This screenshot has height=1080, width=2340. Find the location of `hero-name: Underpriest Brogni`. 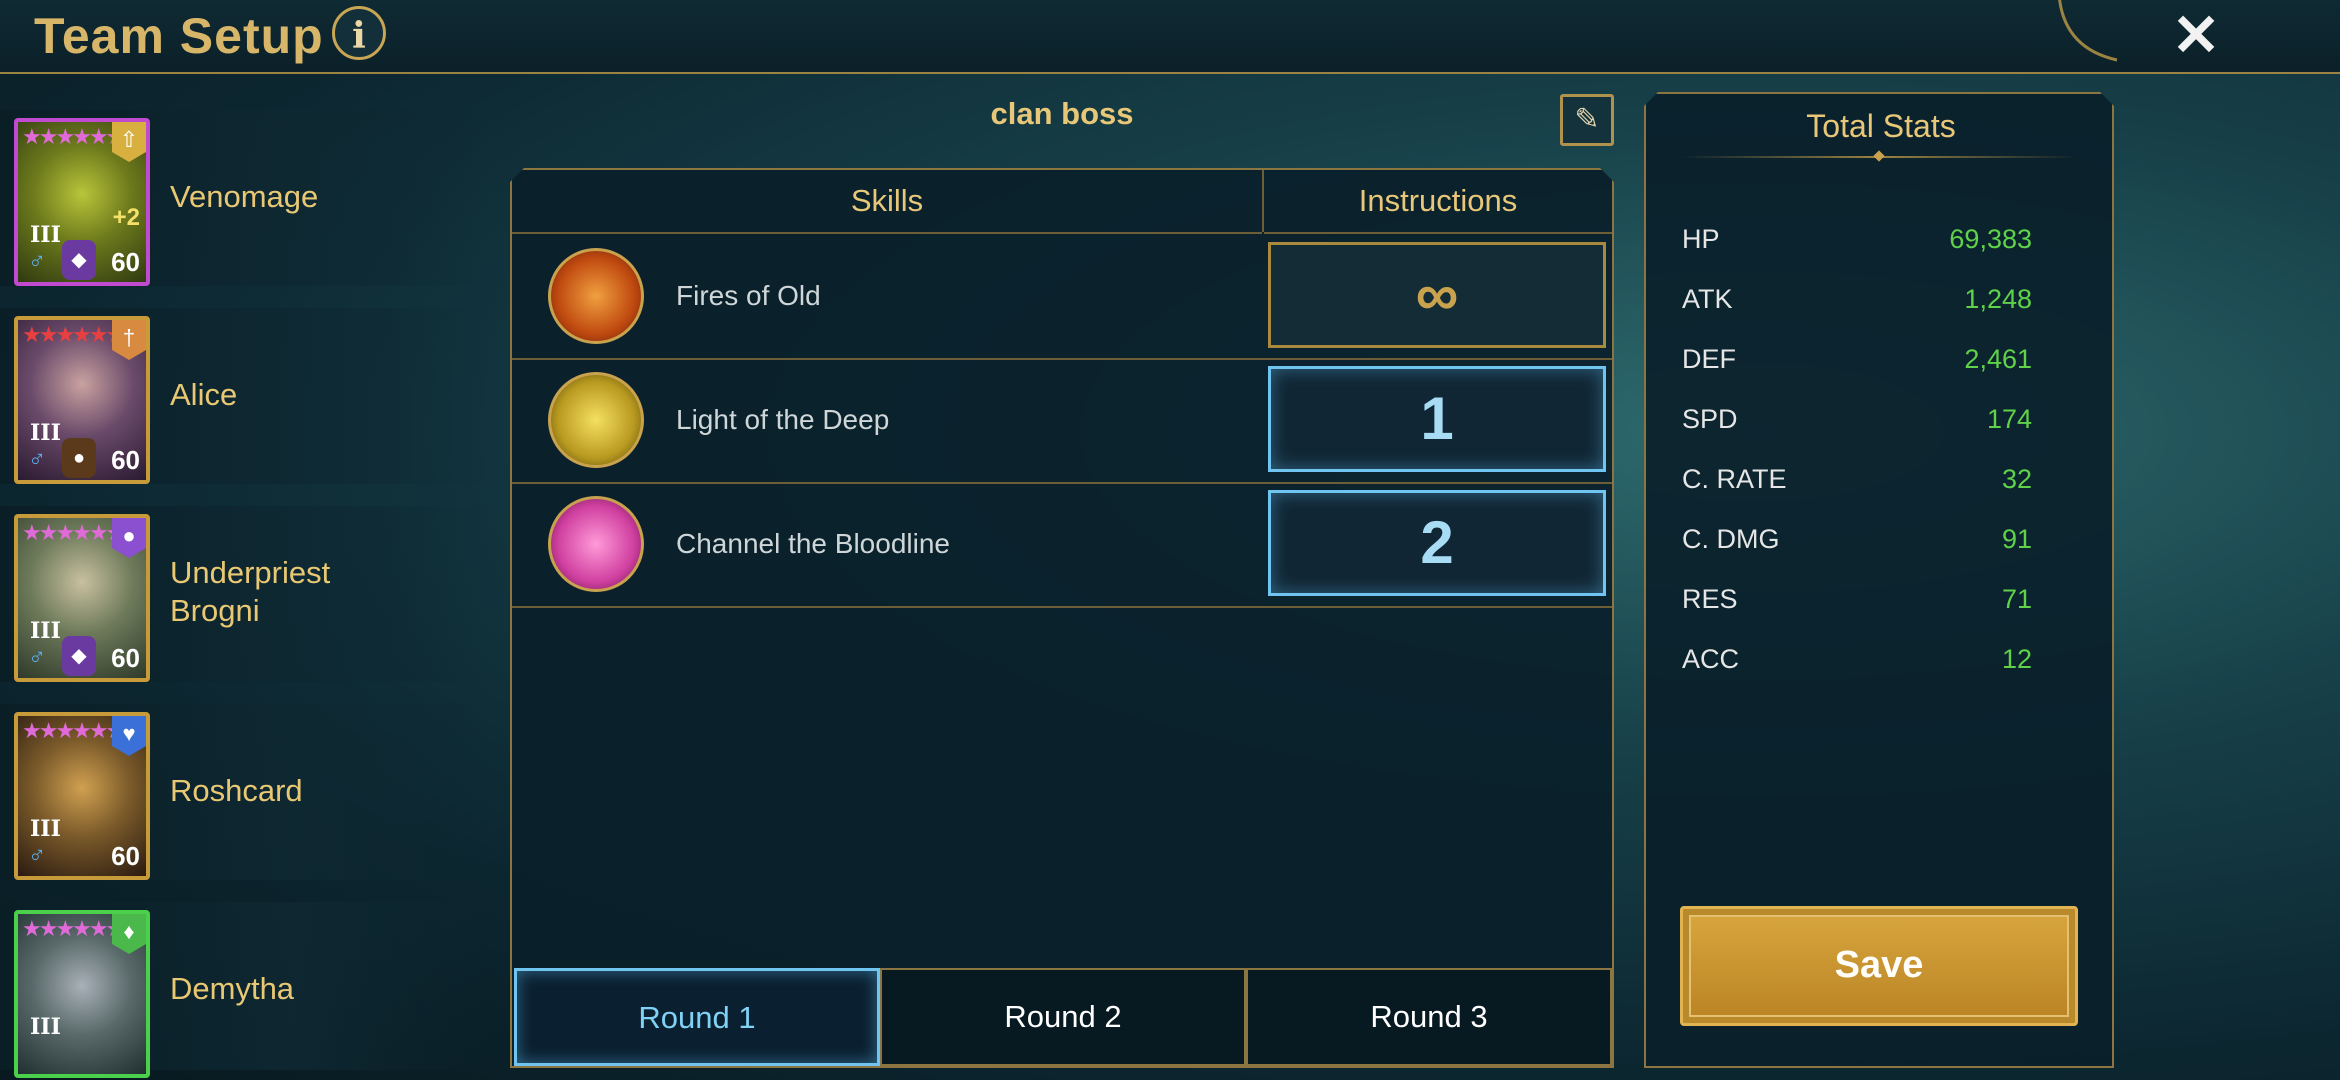

hero-name: Underpriest Brogni is located at coordinates (250, 591).